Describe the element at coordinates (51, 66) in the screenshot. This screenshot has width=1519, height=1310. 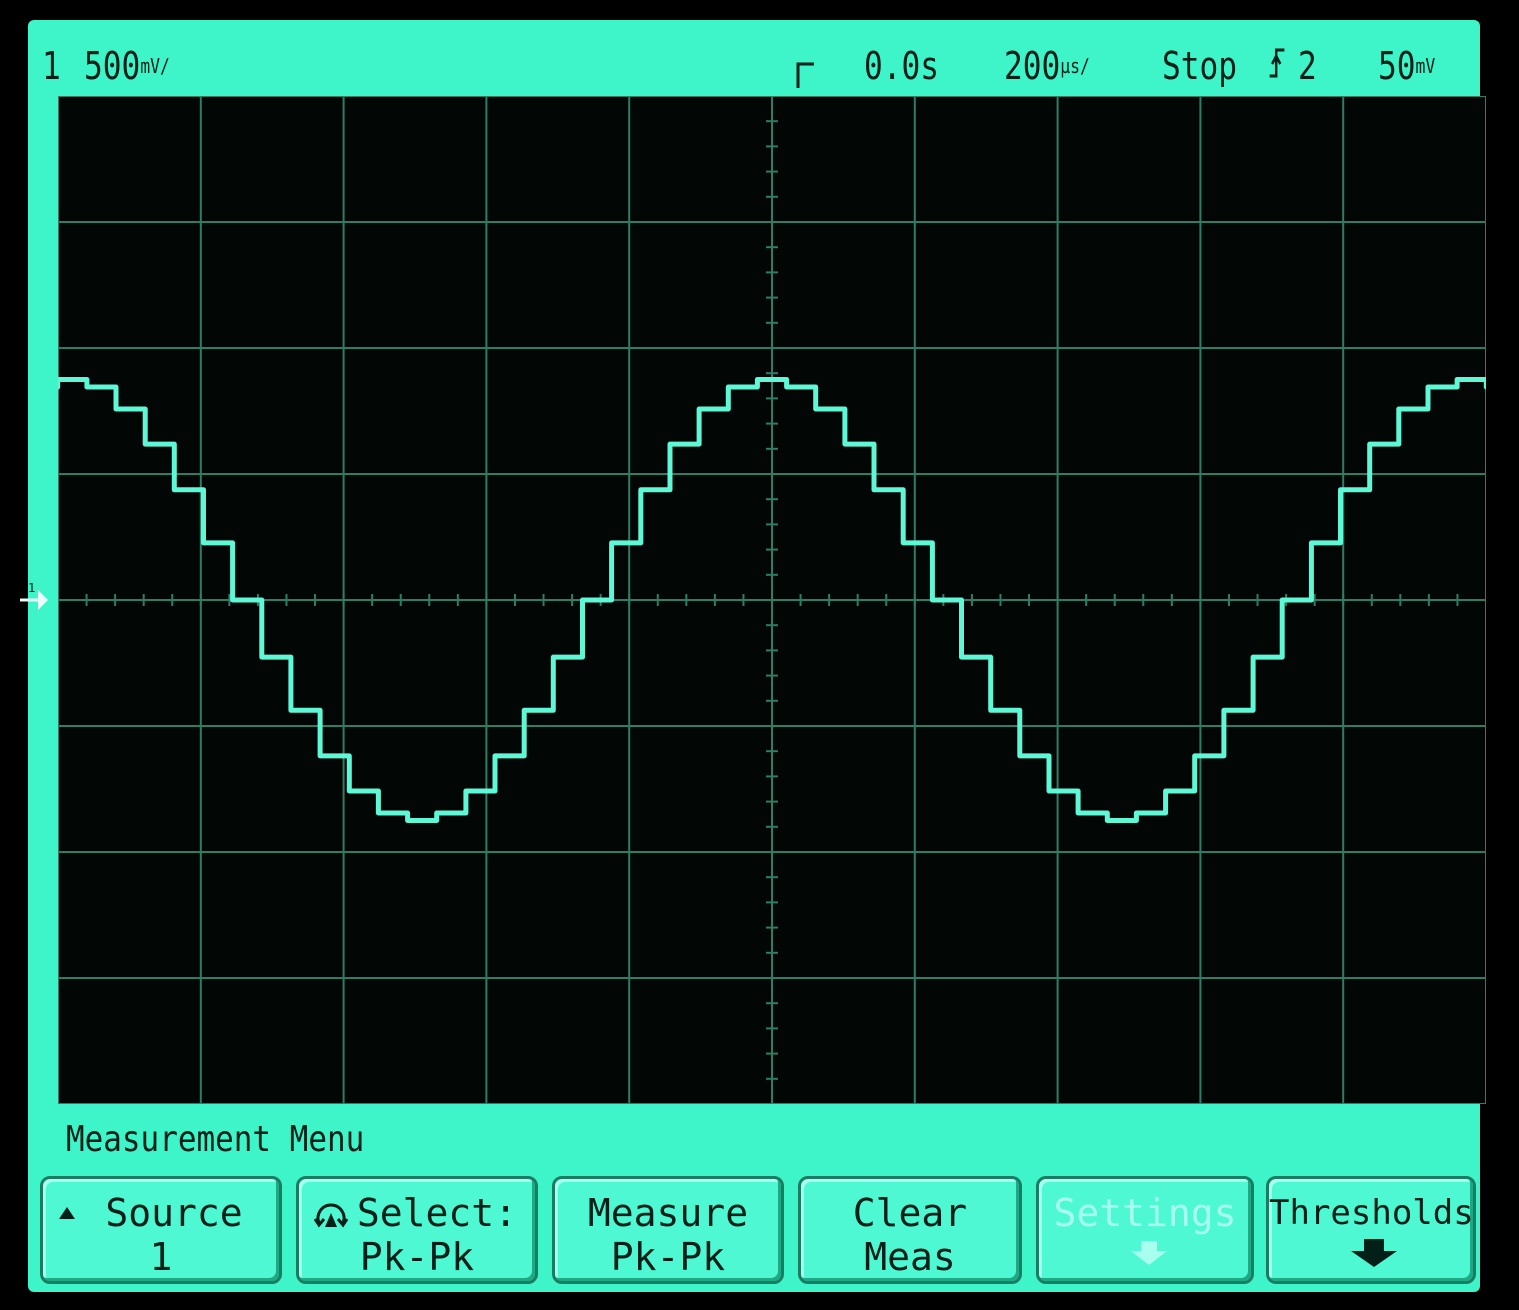
I see `channel-number: 1` at that location.